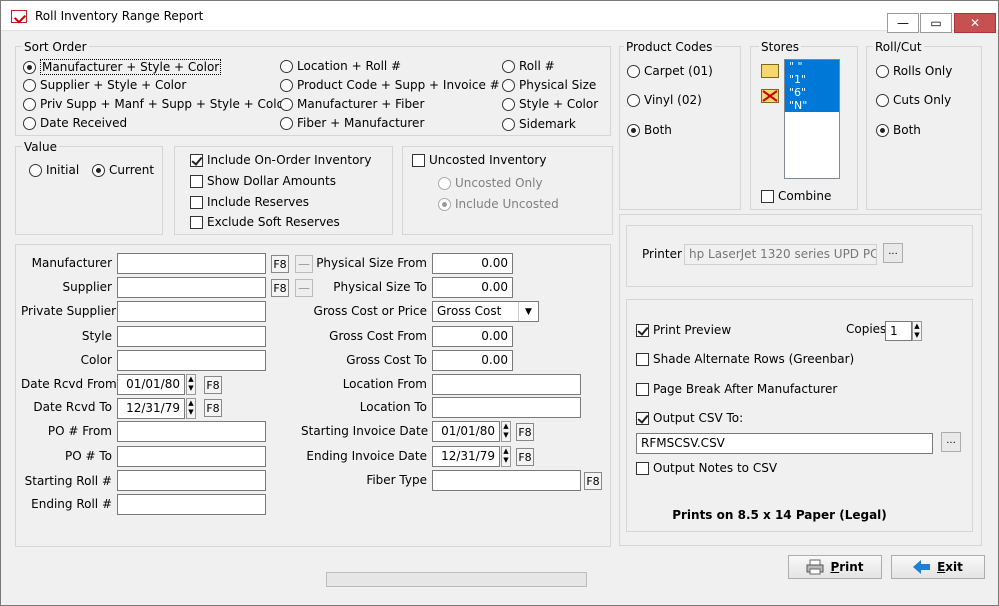  Describe the element at coordinates (472, 336) in the screenshot. I see `gross-cost-from-input: 0.00` at that location.